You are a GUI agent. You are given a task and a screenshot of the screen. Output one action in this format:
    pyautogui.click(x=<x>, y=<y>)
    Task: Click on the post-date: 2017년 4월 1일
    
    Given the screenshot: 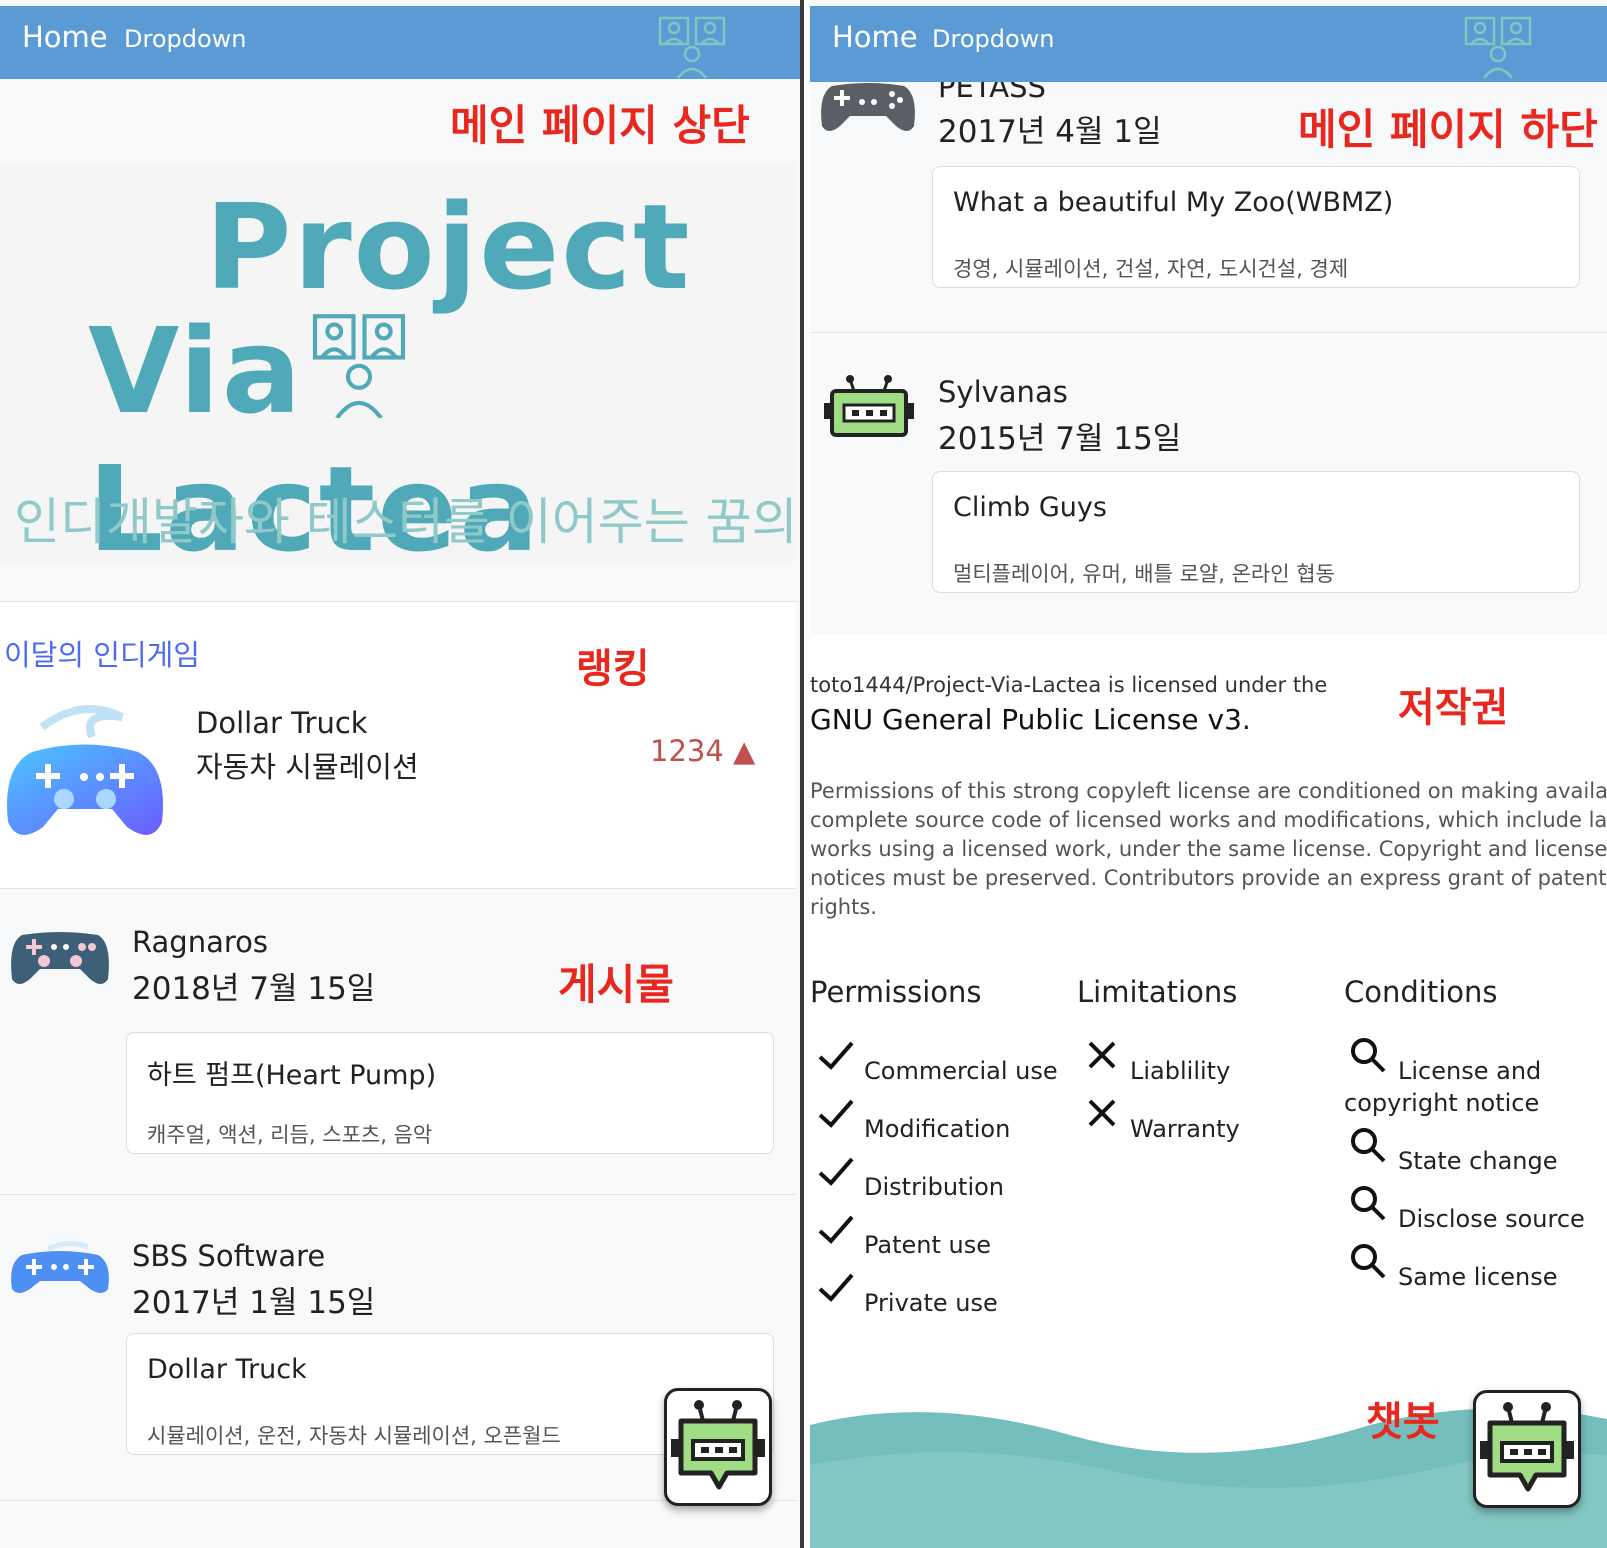 What is the action you would take?
    pyautogui.click(x=1050, y=132)
    